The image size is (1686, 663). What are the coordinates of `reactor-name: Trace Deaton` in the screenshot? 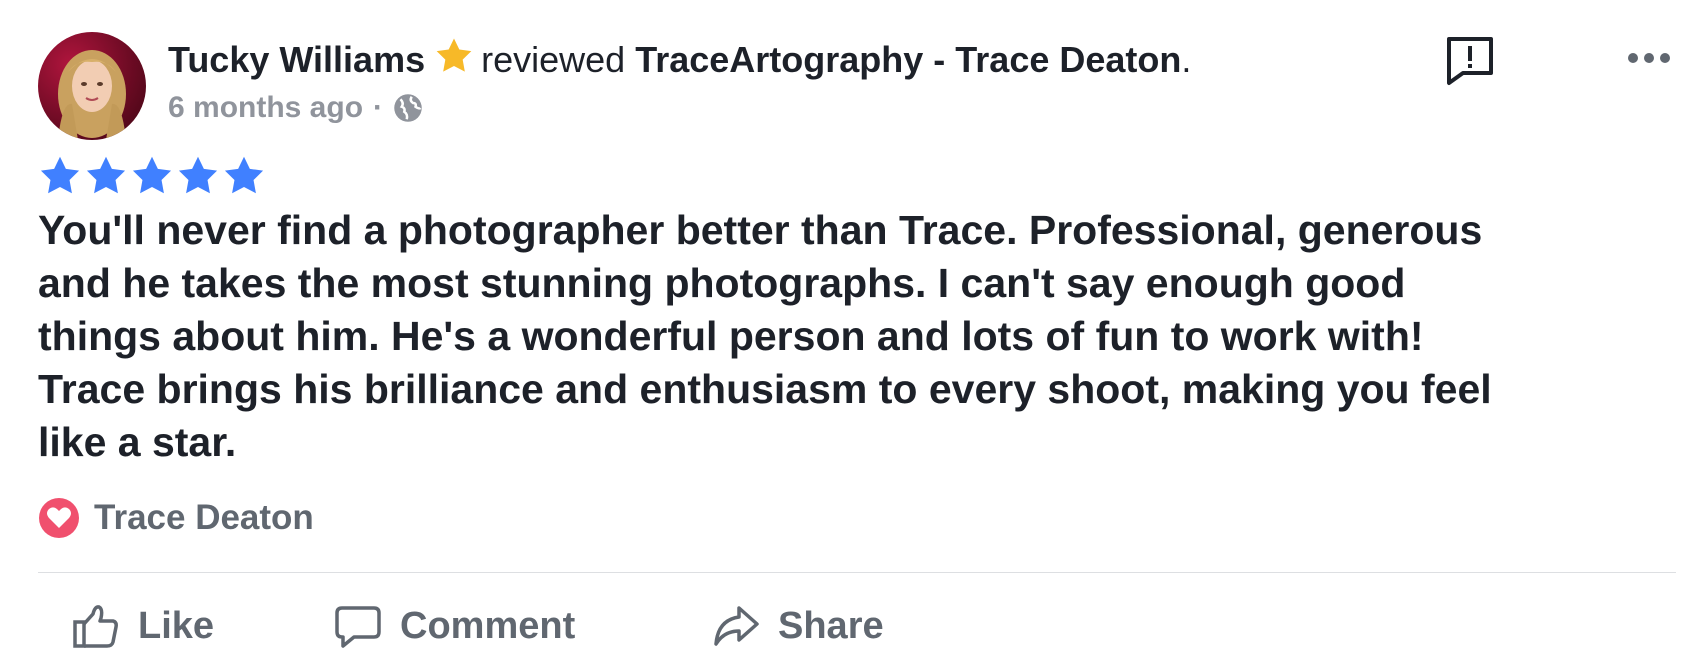 It's located at (204, 517).